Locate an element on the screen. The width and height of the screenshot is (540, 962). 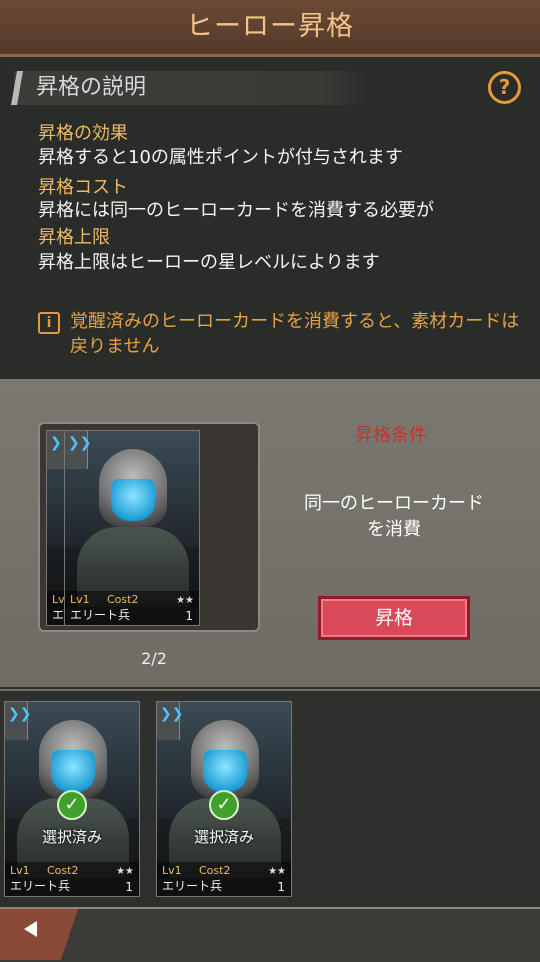
warning-text: 覚醒済みのヒーローカードを消費すると、素材カードは戻りません is located at coordinates (295, 334).